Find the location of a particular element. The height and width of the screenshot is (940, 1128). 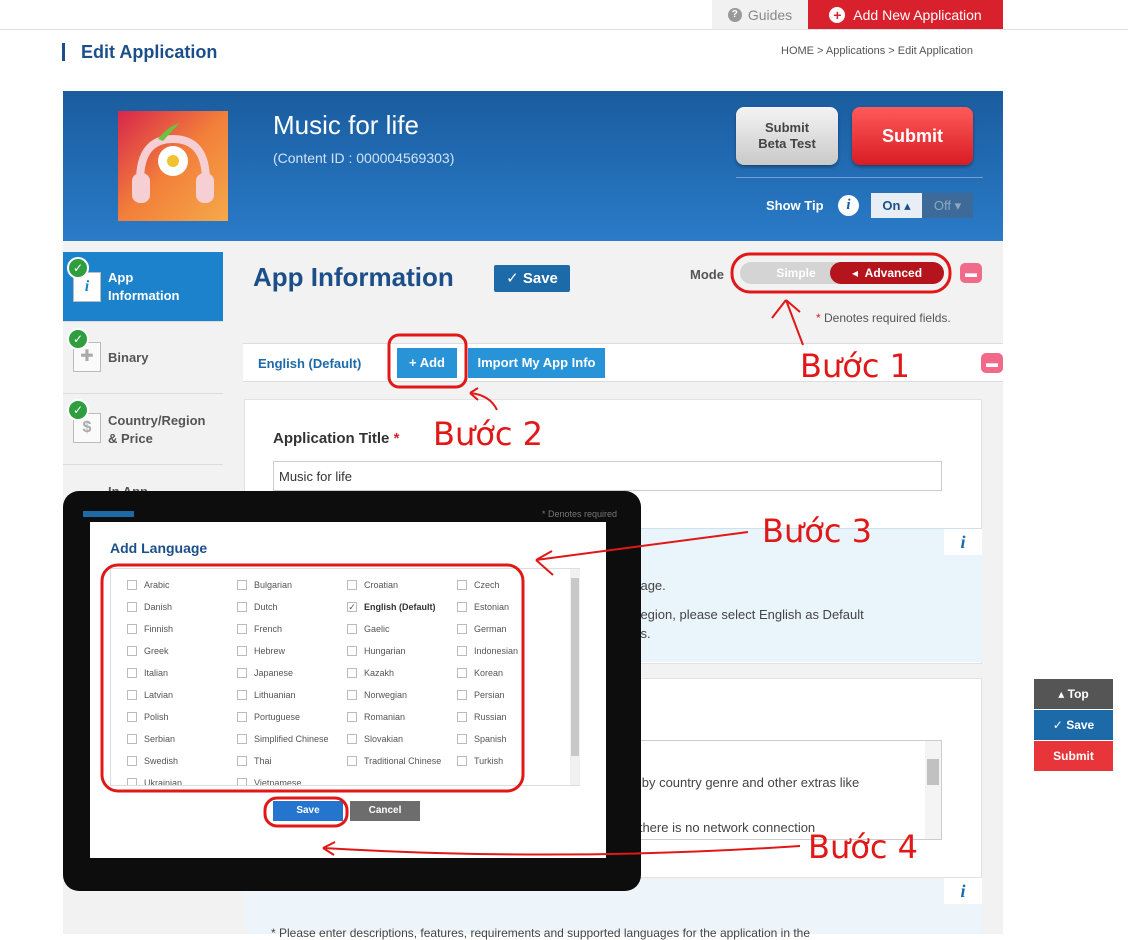

arrow-step3 is located at coordinates (642, 553).